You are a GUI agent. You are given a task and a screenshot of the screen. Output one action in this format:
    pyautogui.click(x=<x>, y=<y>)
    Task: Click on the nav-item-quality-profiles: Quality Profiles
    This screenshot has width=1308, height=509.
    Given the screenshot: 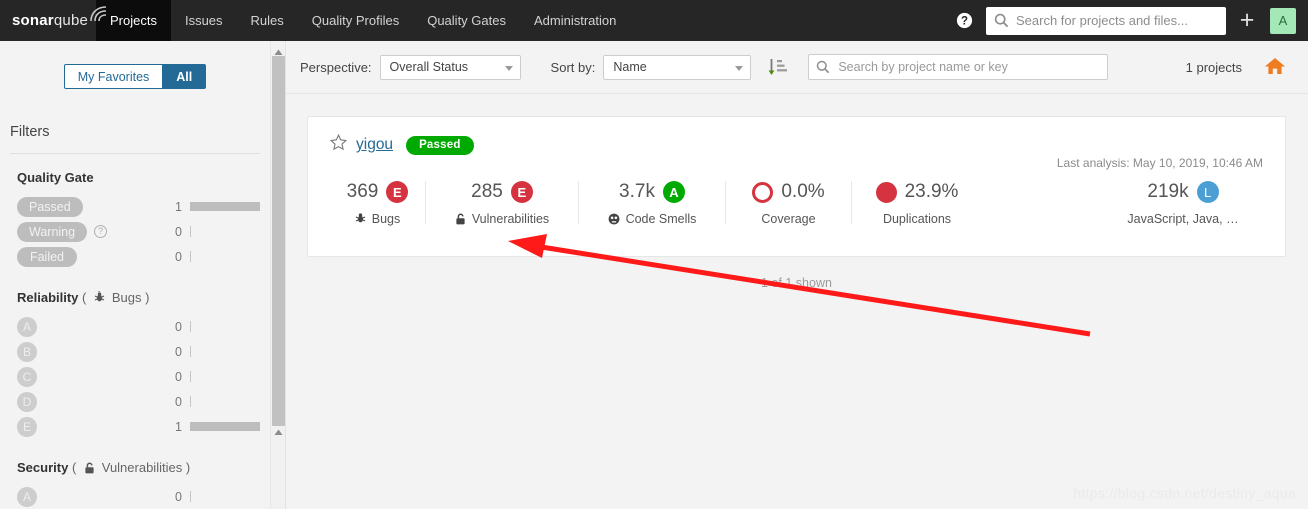 What is the action you would take?
    pyautogui.click(x=355, y=20)
    